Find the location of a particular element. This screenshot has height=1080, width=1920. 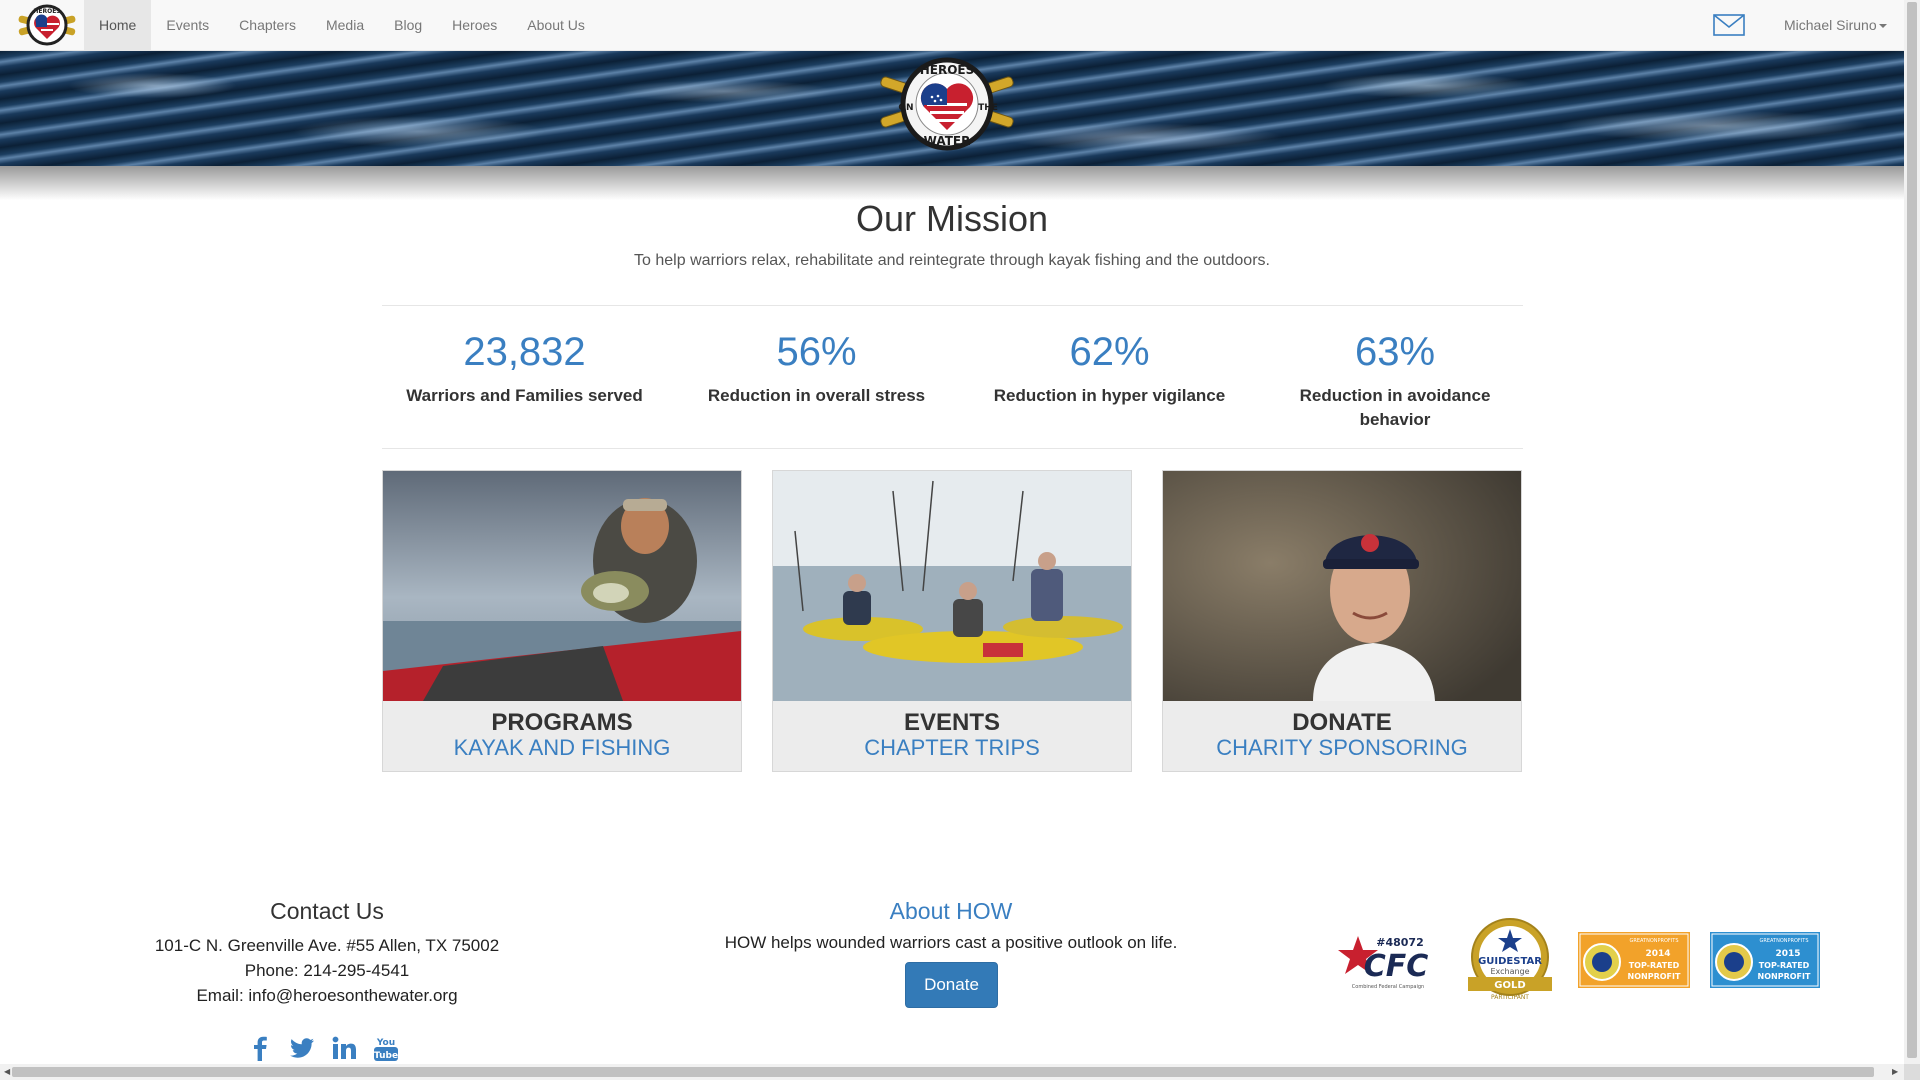

contact-title: Contact Us is located at coordinates (327, 911).